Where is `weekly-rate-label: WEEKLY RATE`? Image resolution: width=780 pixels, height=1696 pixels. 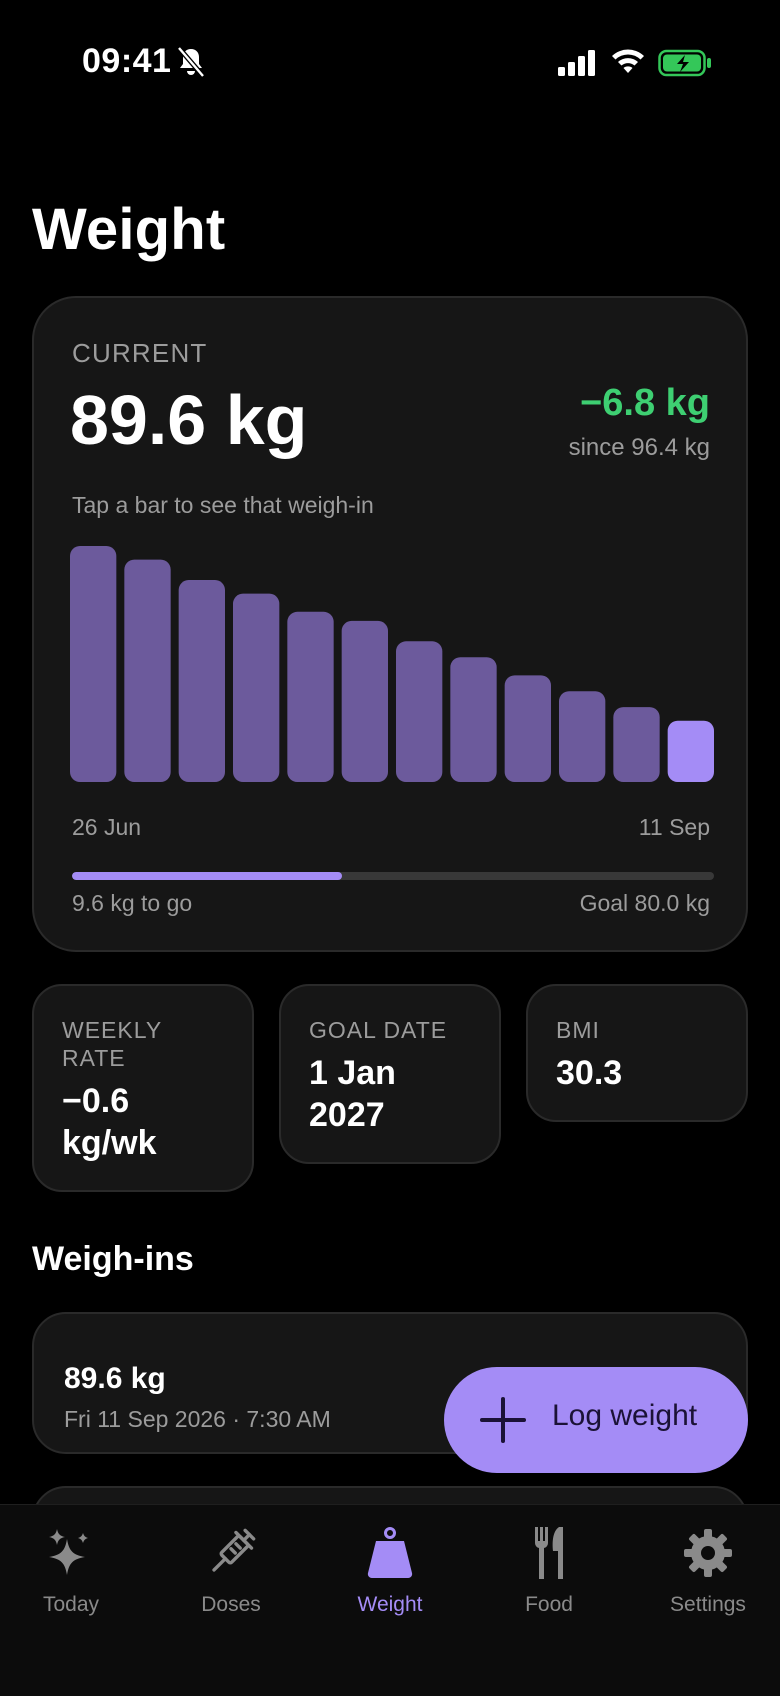
weekly-rate-label: WEEKLY RATE is located at coordinates (112, 1044).